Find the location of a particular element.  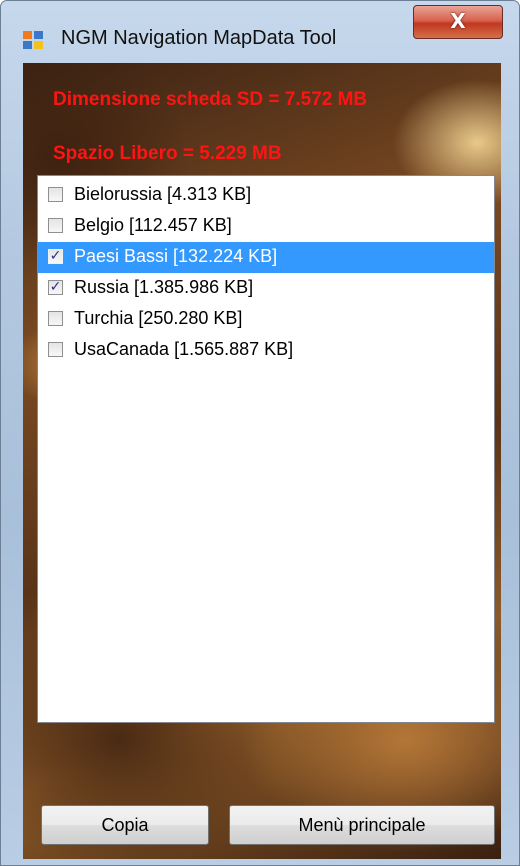

list-item-label: Turchia [250.280 KB] is located at coordinates (158, 318).